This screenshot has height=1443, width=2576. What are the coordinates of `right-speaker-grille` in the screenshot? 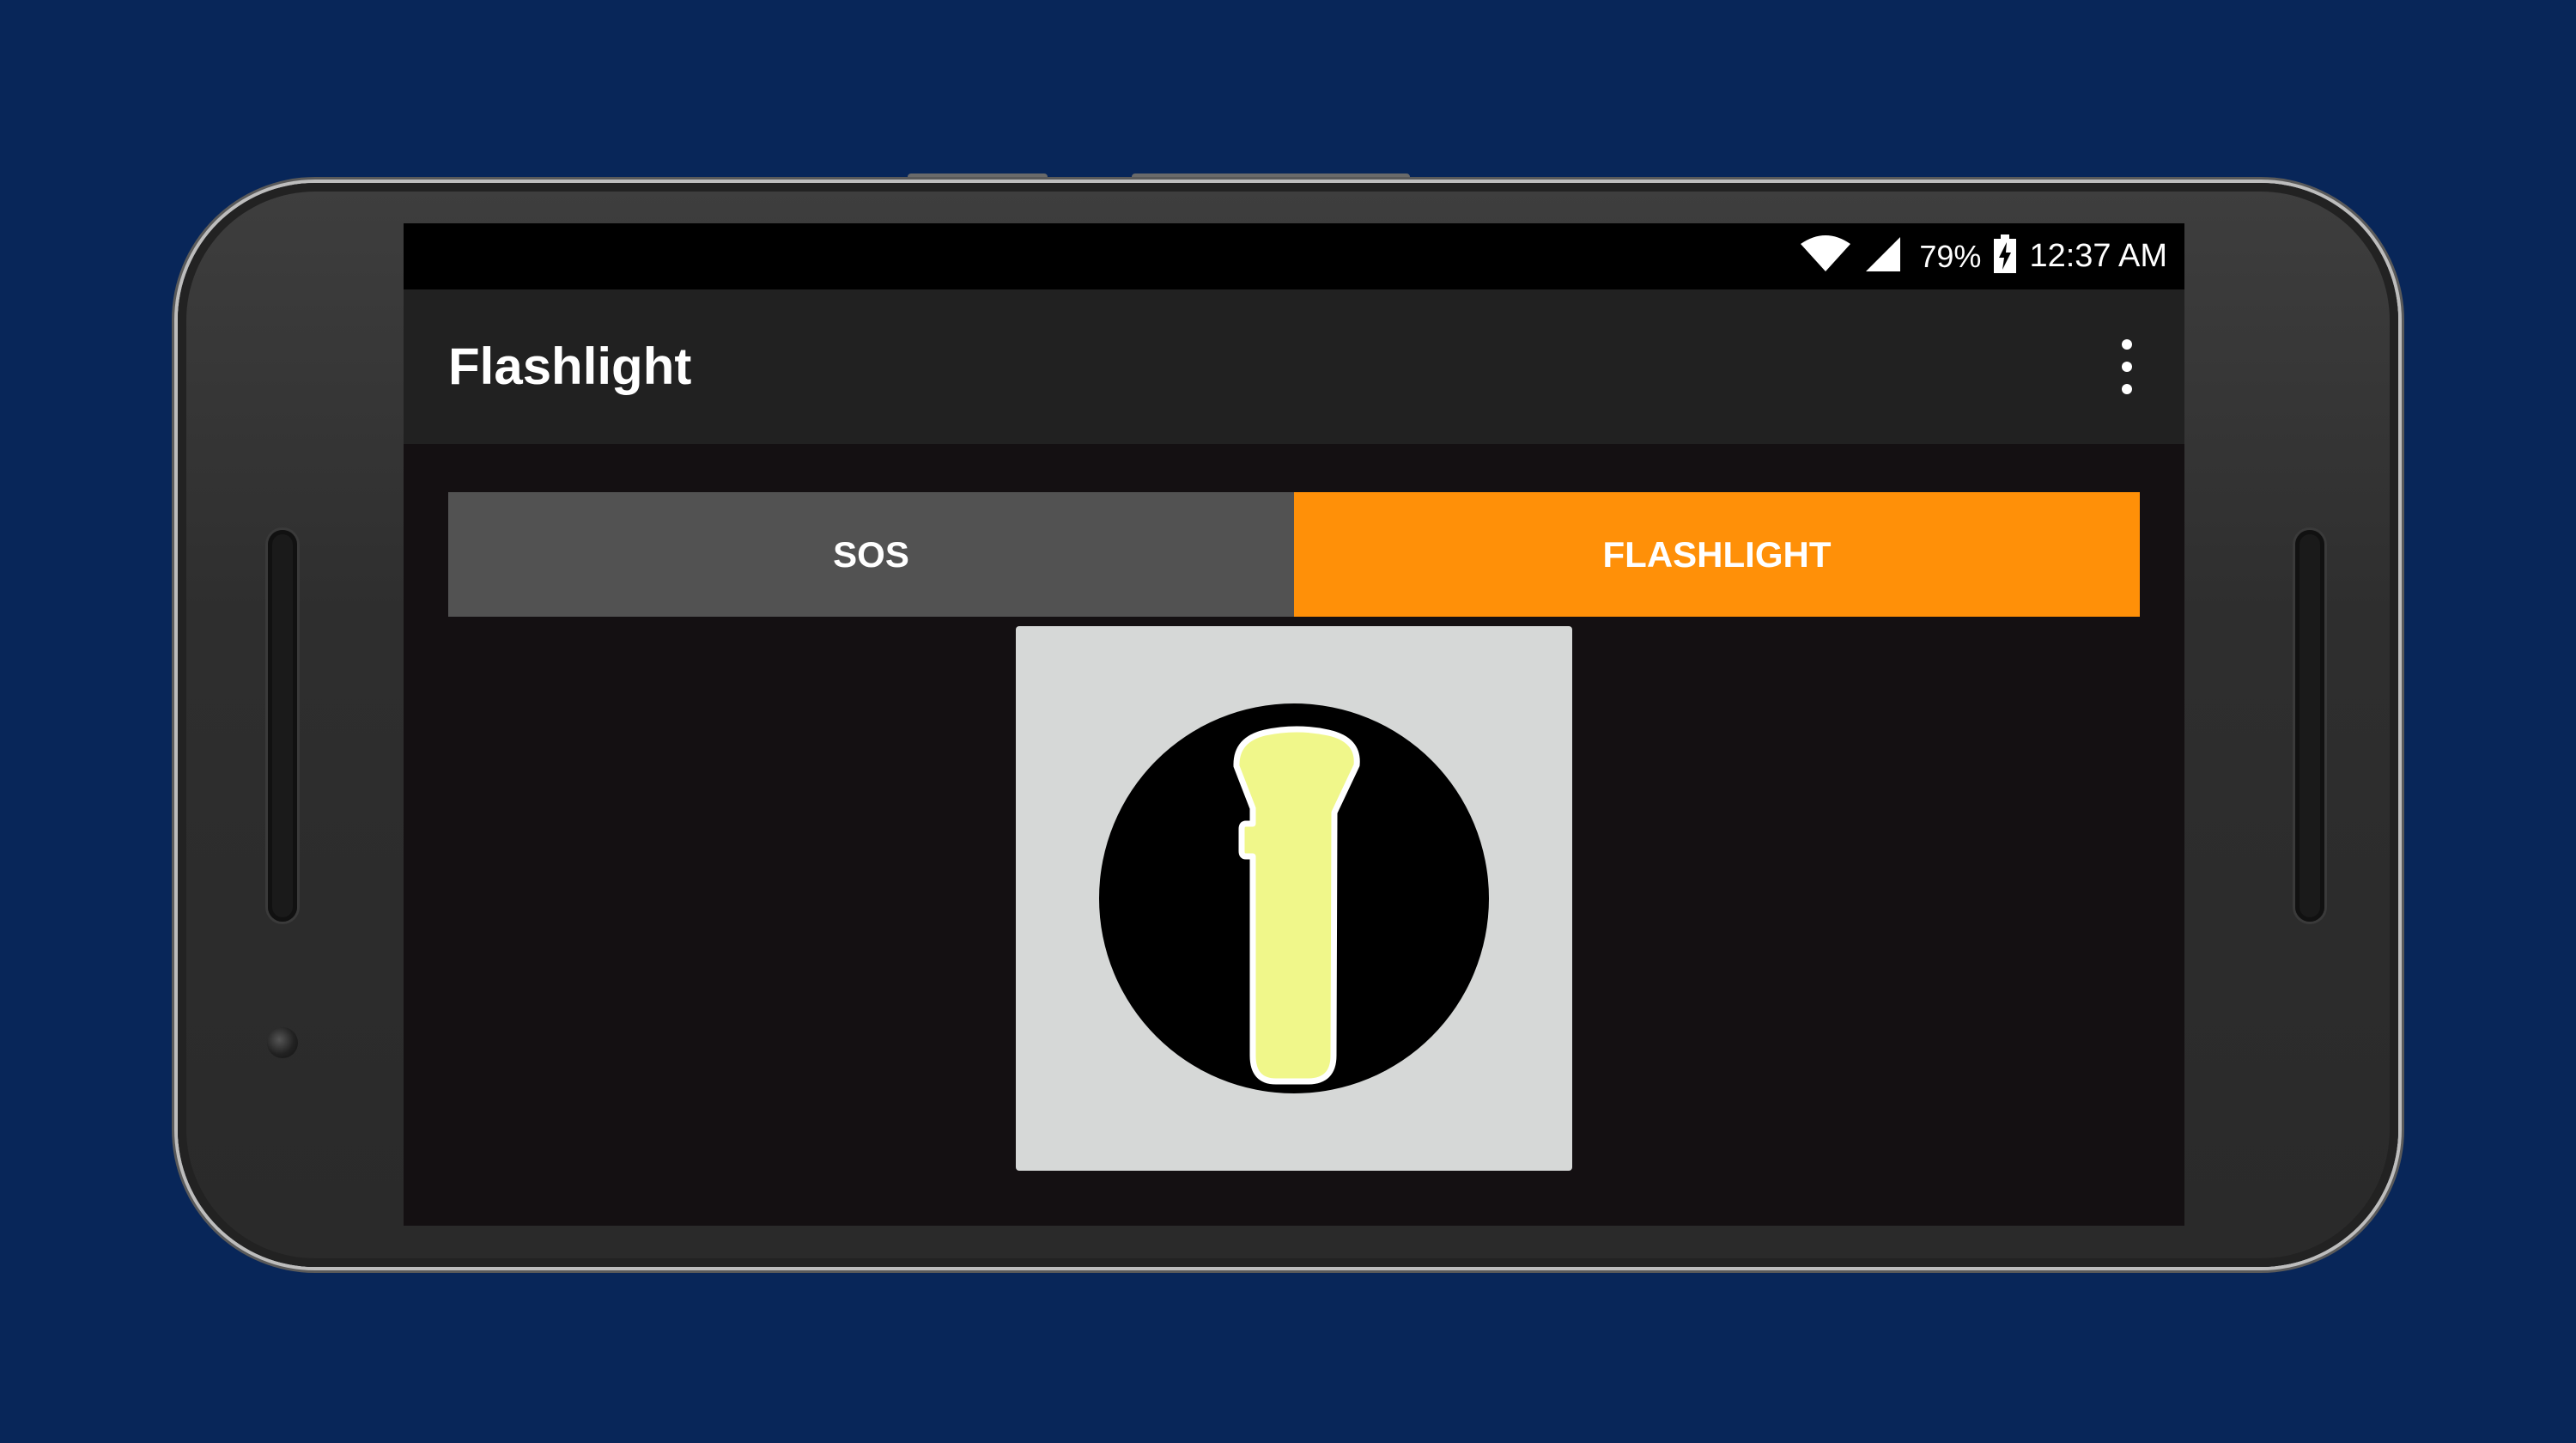 It's located at (2309, 726).